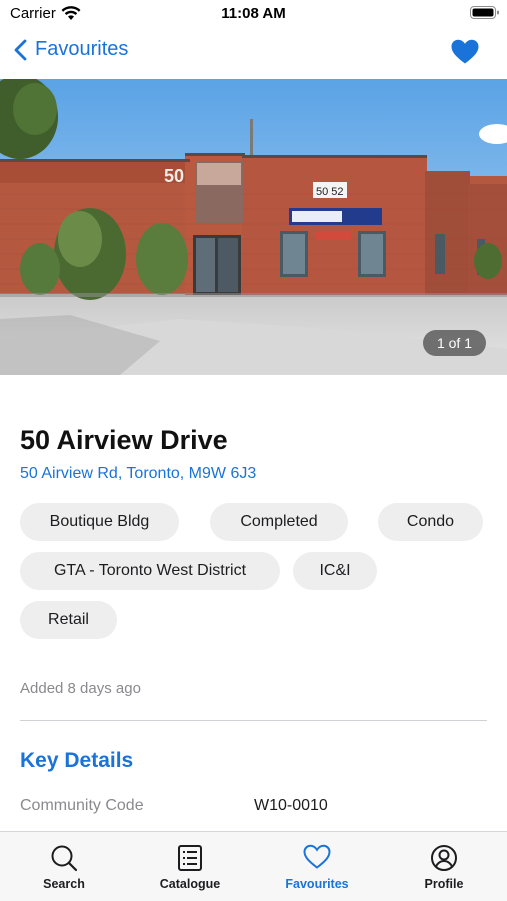 This screenshot has height=901, width=507. I want to click on favourite-toggle-button, so click(465, 54).